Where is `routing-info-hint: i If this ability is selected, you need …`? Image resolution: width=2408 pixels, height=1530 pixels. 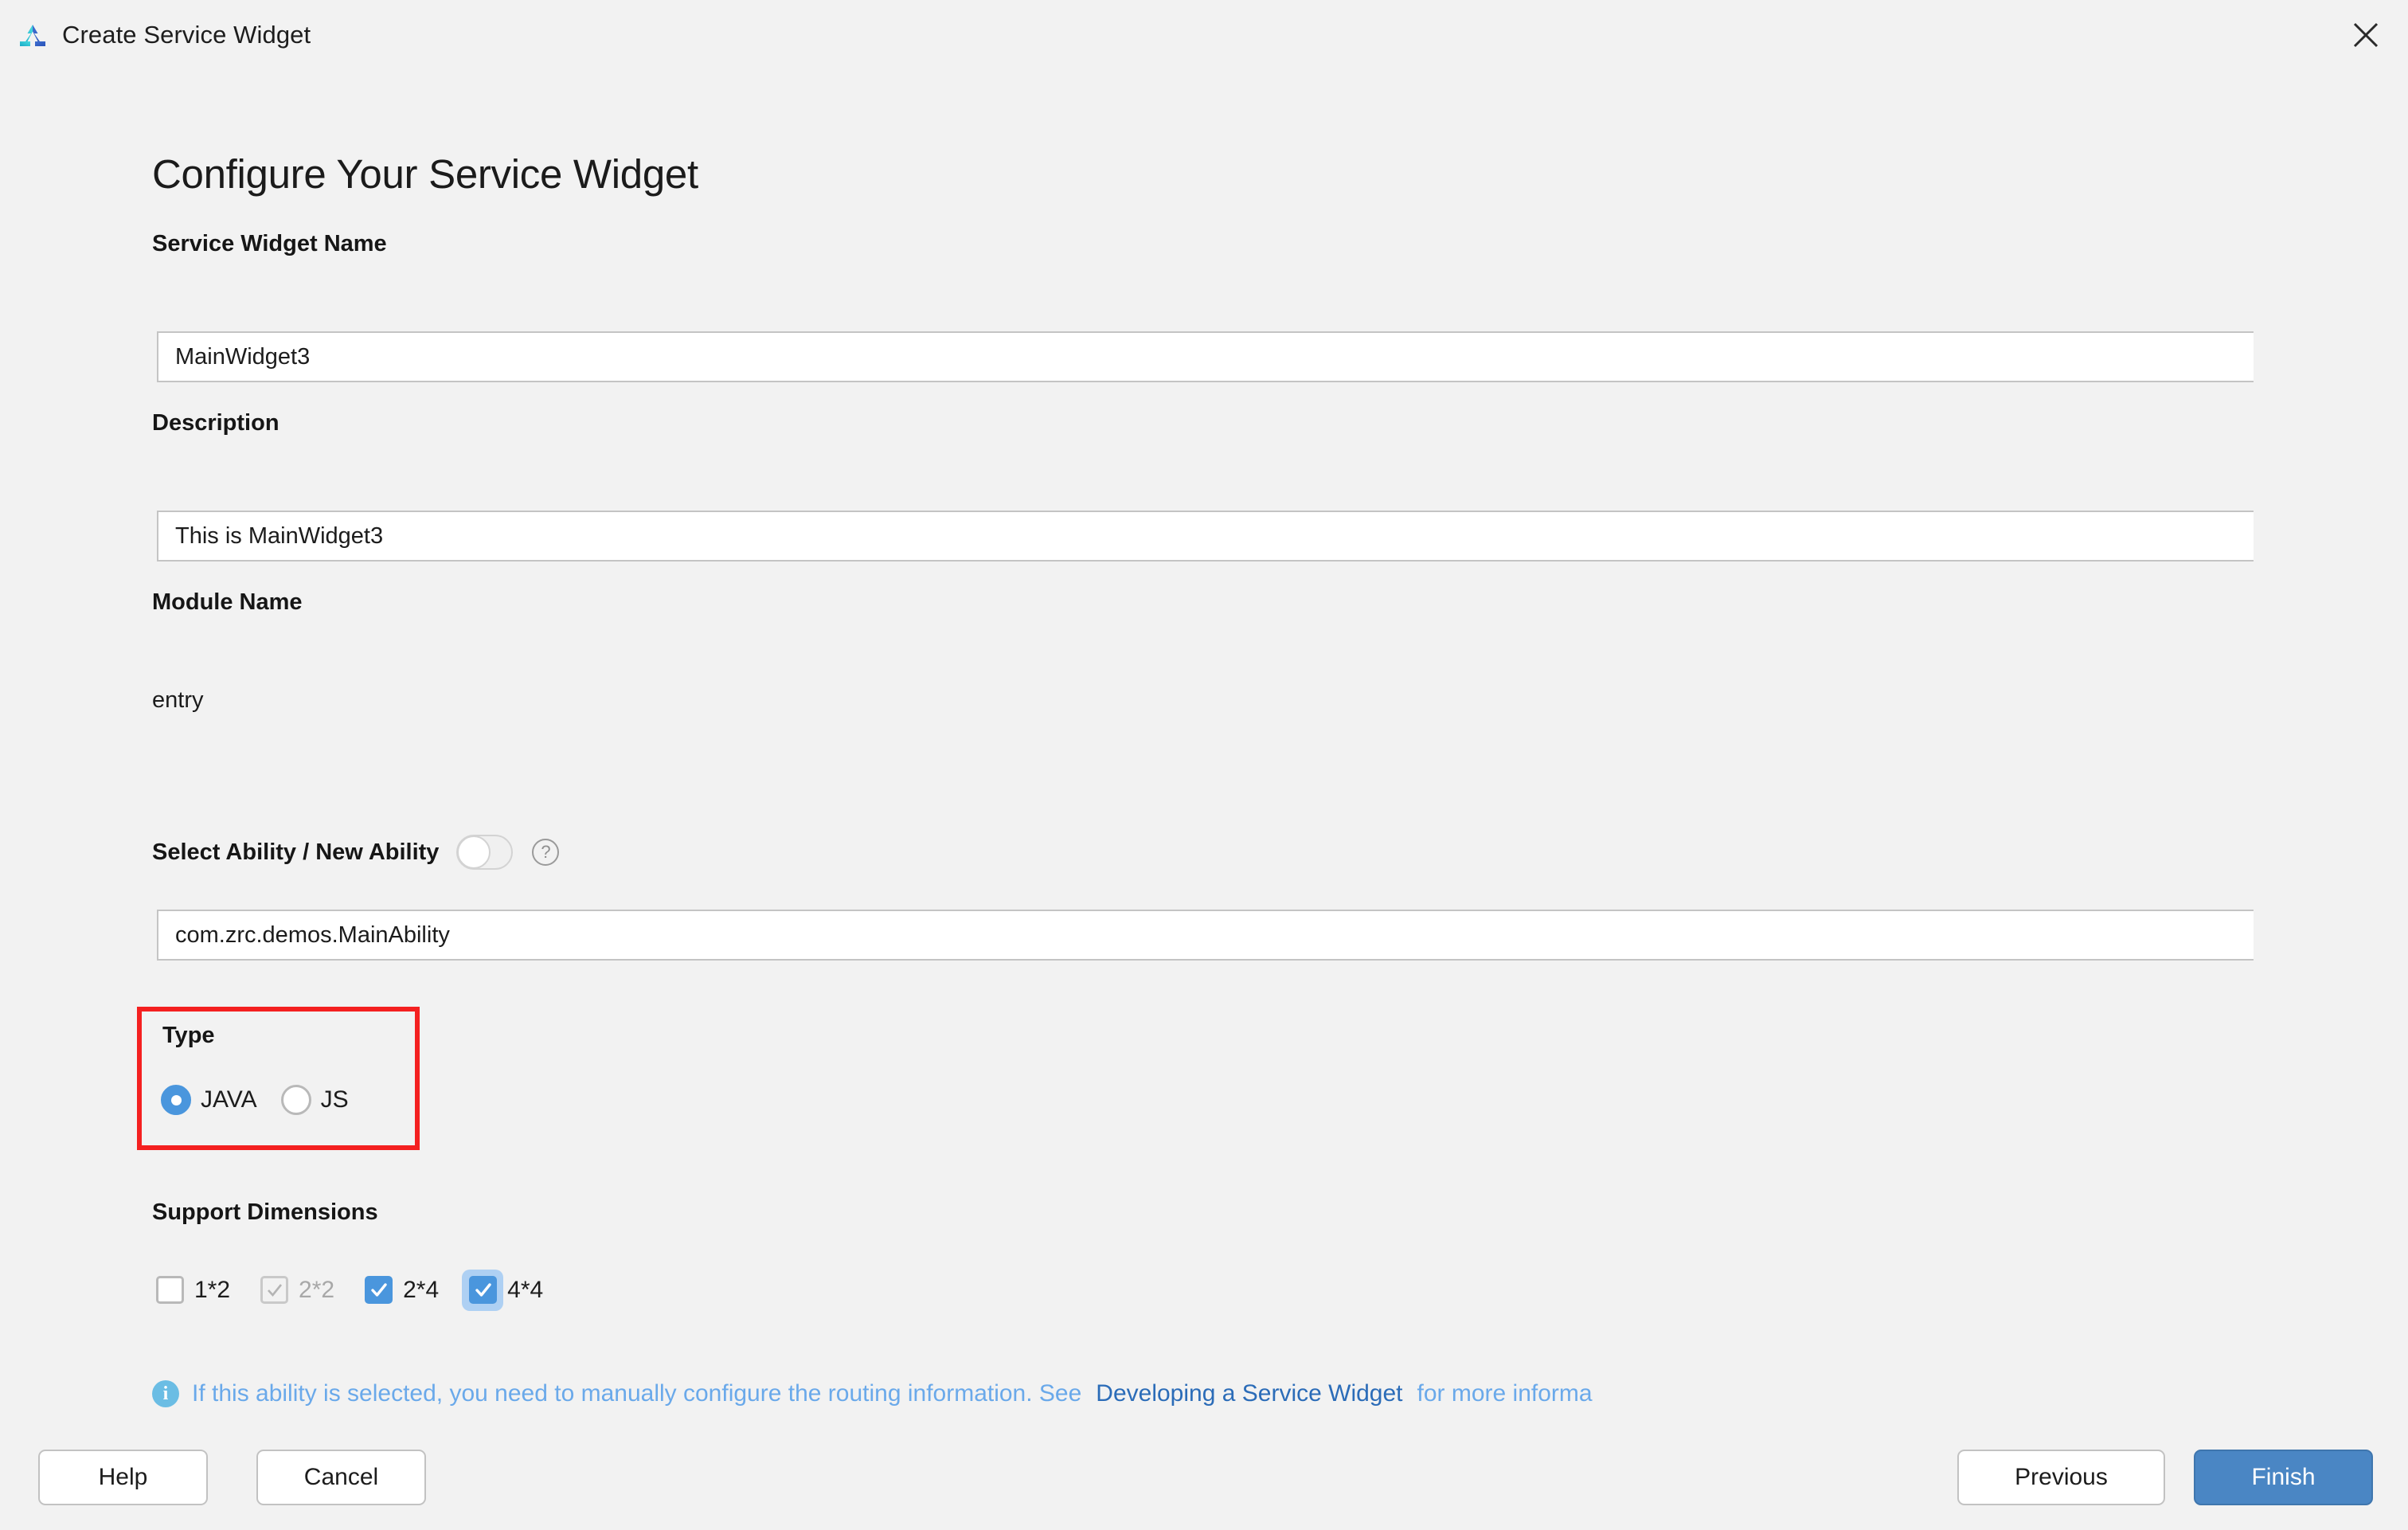 routing-info-hint: i If this ability is selected, you need … is located at coordinates (1227, 1393).